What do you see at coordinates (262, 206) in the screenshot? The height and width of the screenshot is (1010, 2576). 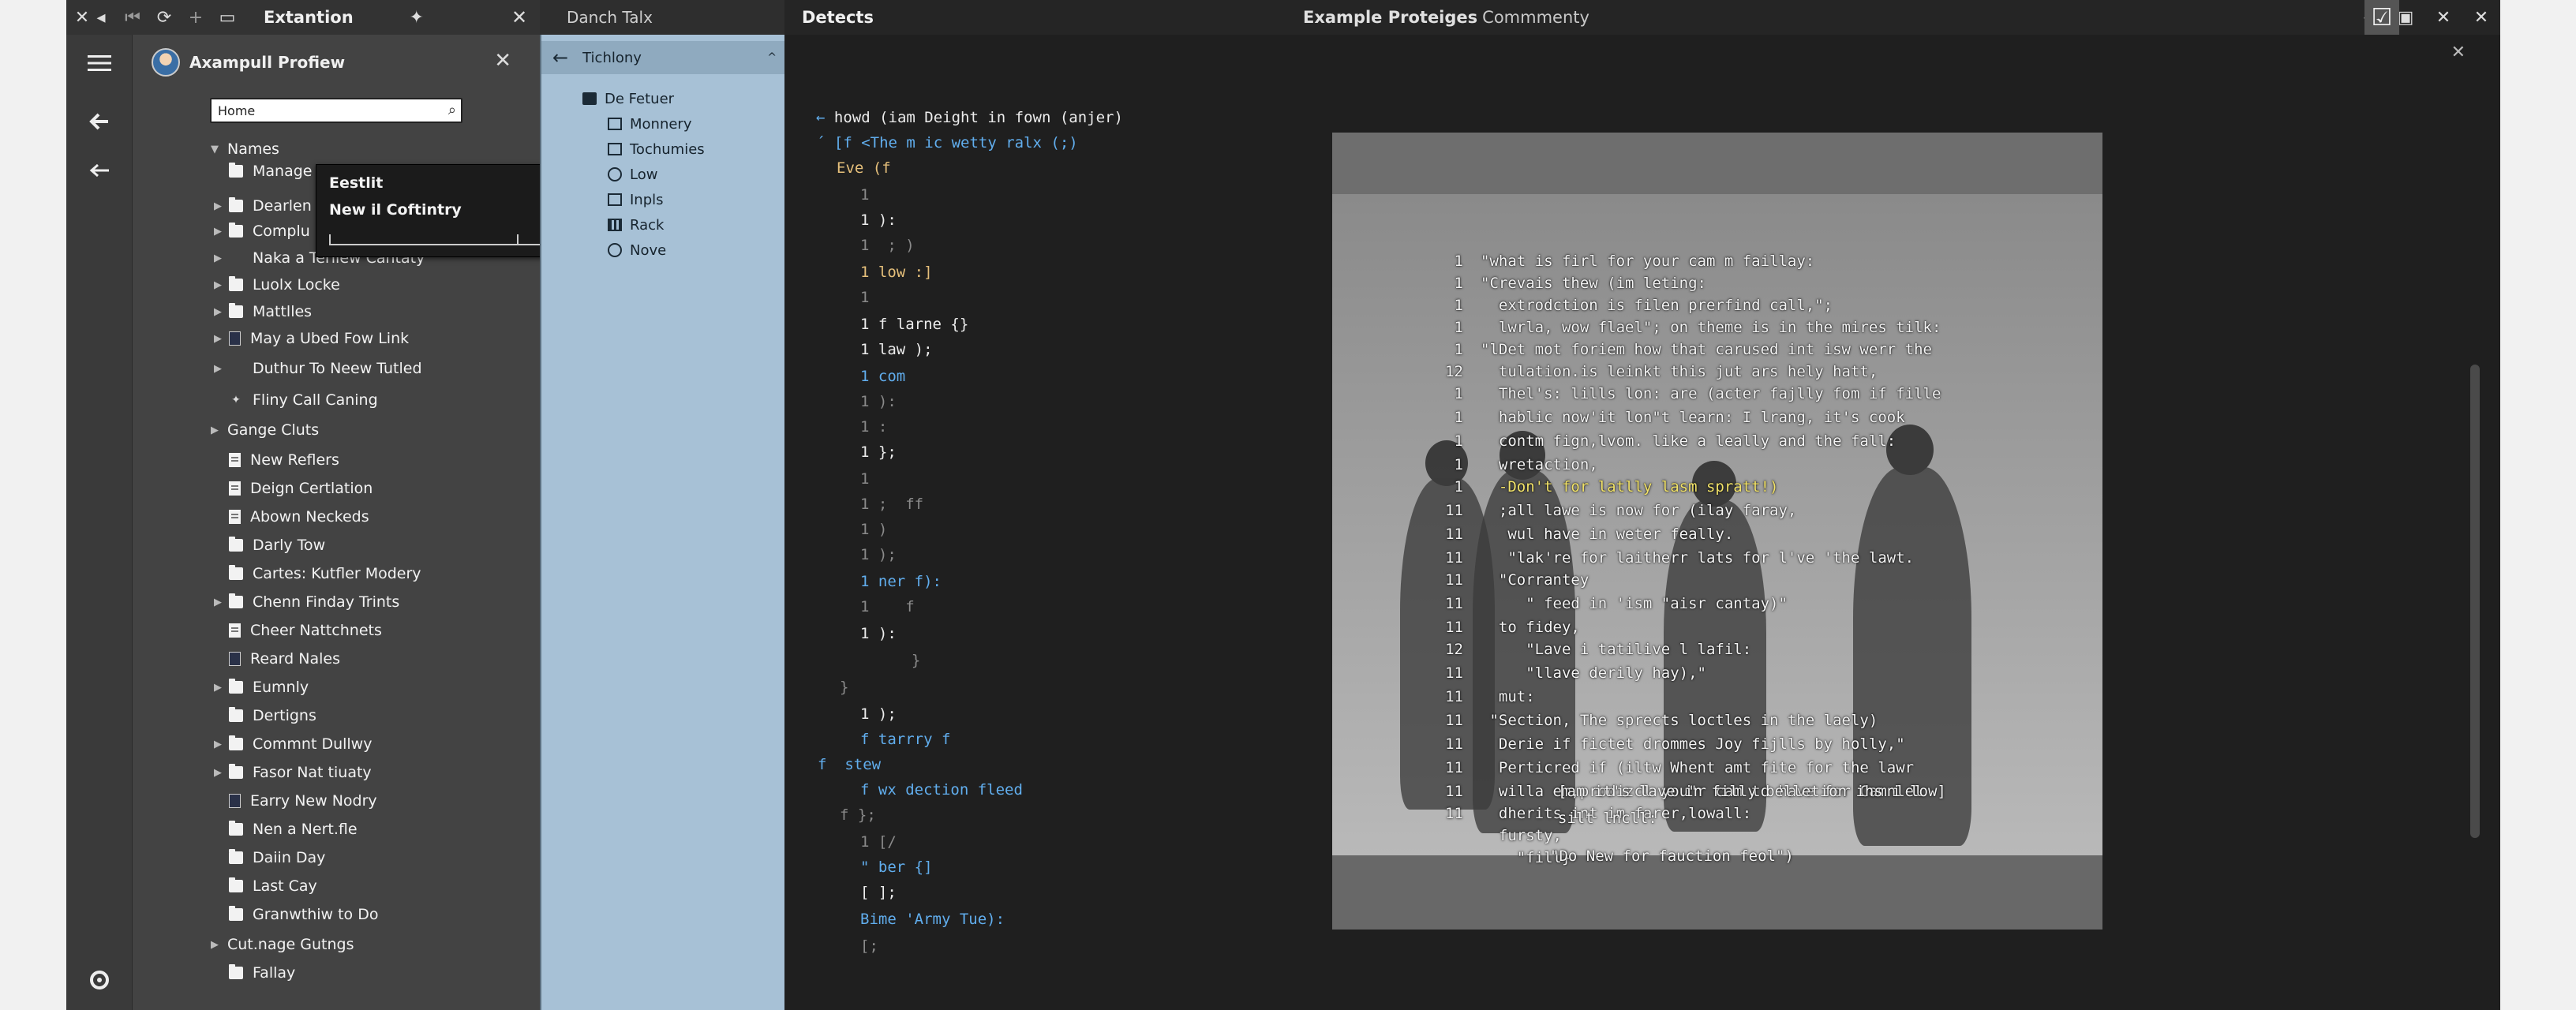 I see `tree-item: ▶ Dearlen` at bounding box center [262, 206].